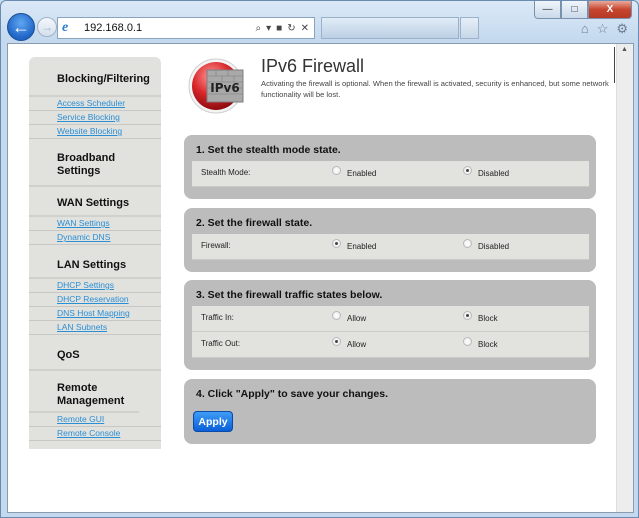 The width and height of the screenshot is (639, 518). I want to click on sidebar-link-dhcp-reservation: DHCP Reservation, so click(95, 300).